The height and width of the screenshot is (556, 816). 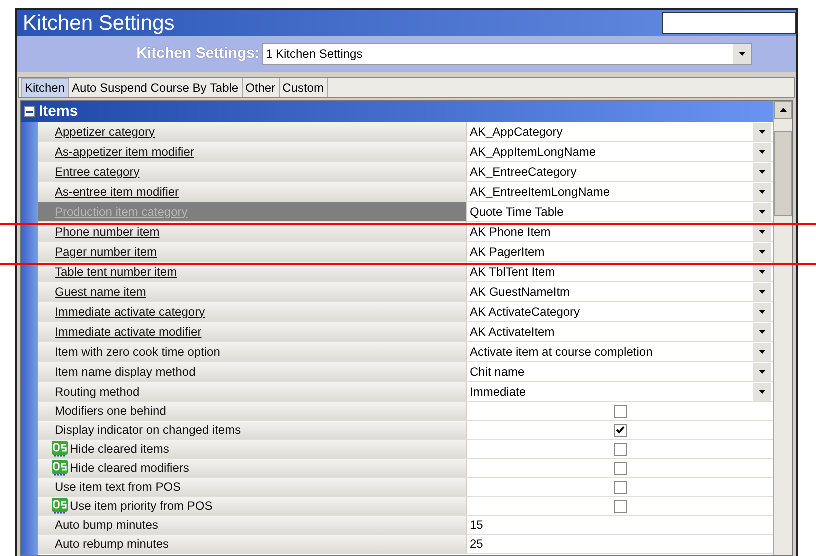 I want to click on setting-label: Use item text from POS, so click(x=252, y=487).